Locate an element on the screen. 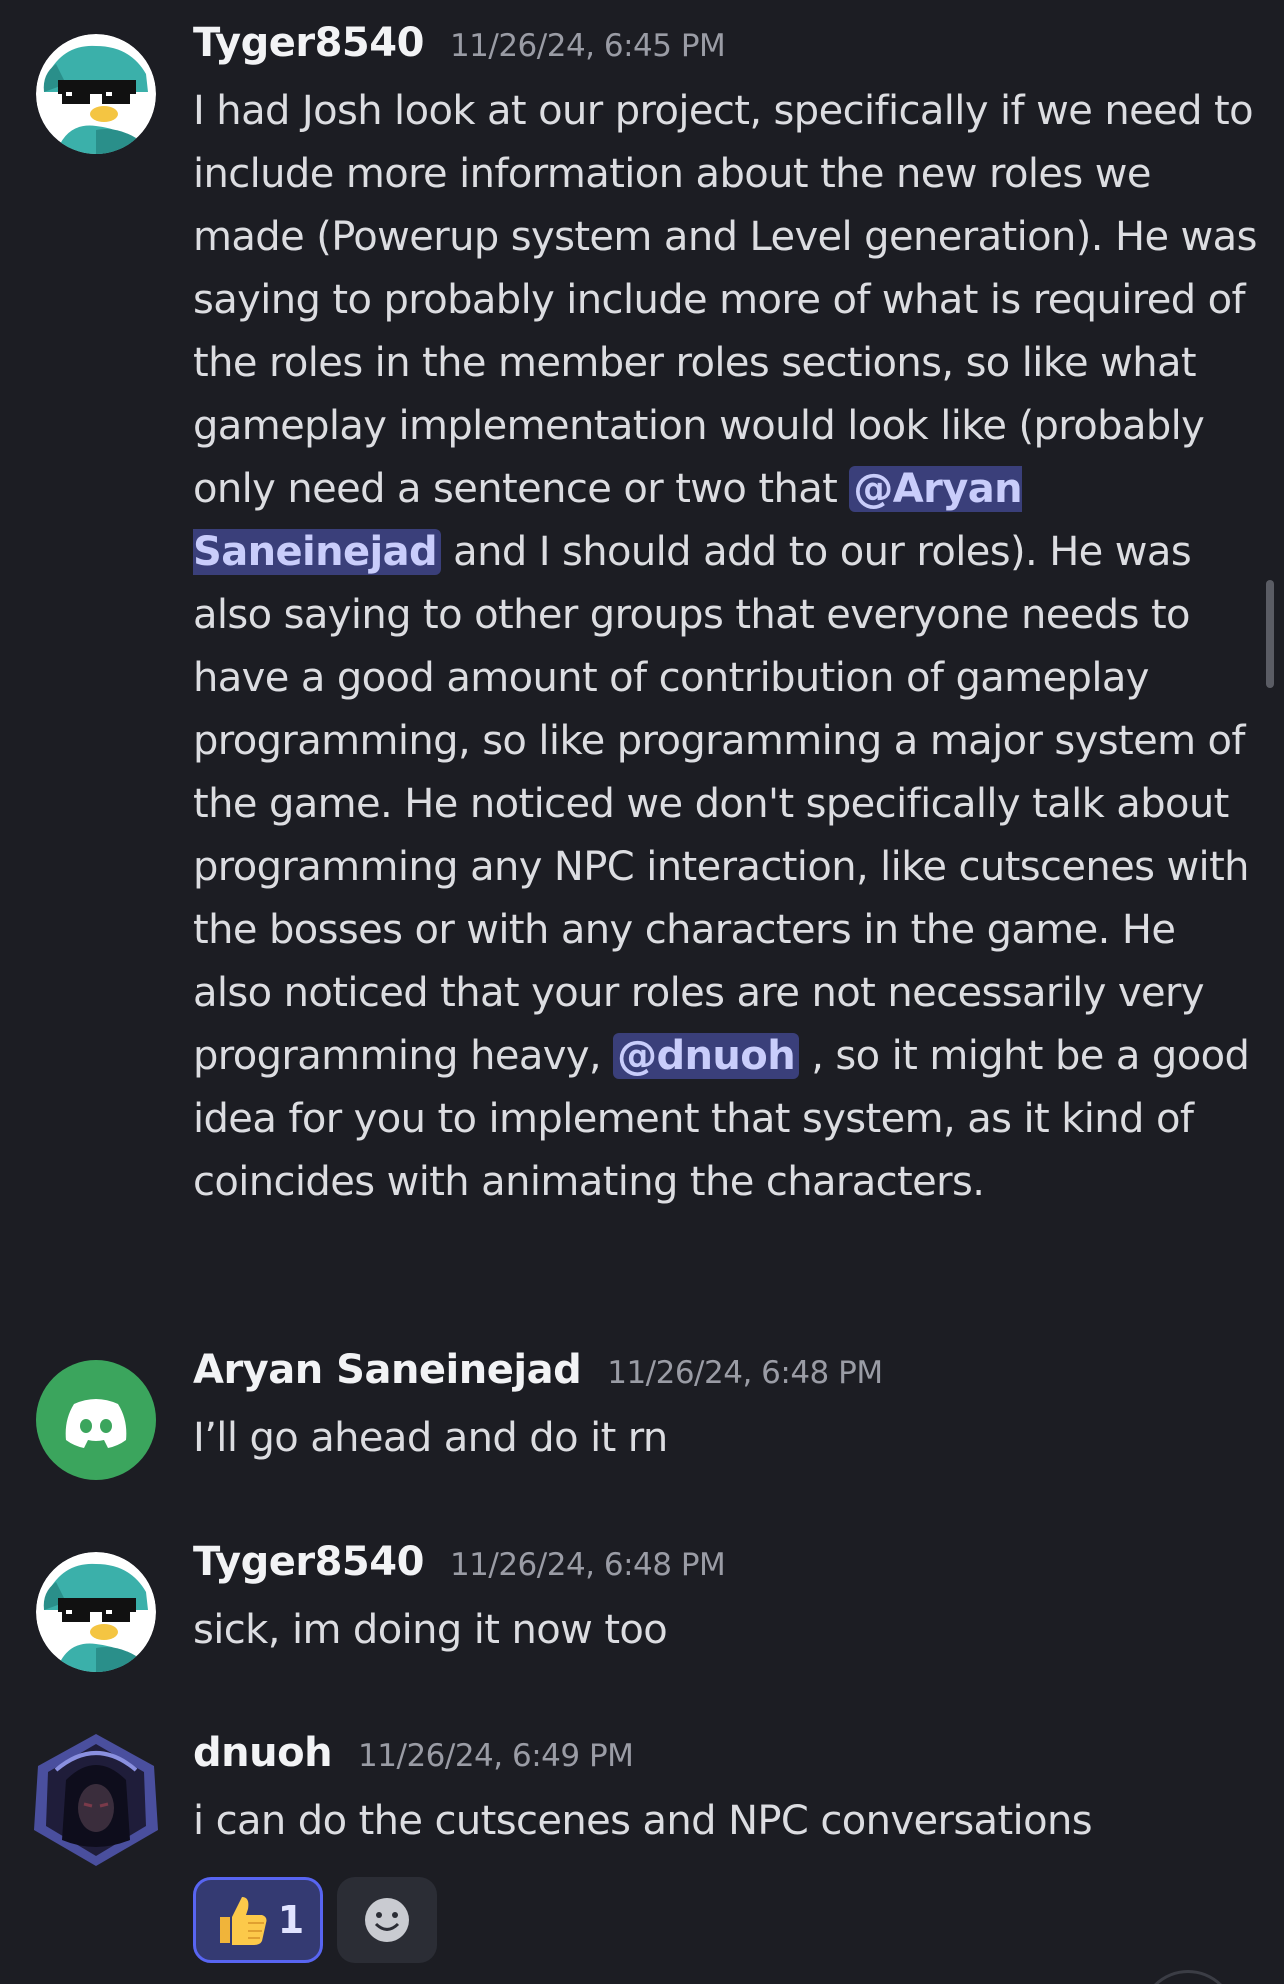 Image resolution: width=1284 pixels, height=1984 pixels. message-text: sick, im doing it now too is located at coordinates (430, 1630).